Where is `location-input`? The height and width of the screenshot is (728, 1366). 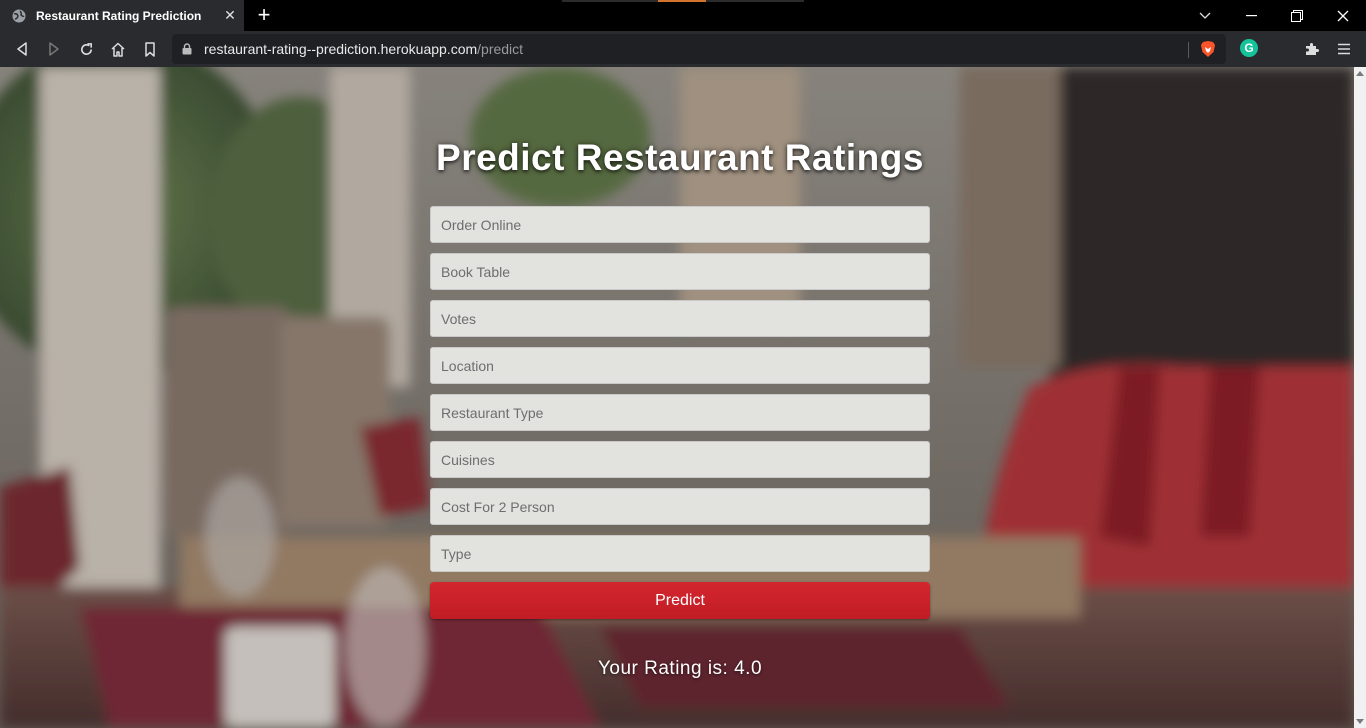
location-input is located at coordinates (680, 365).